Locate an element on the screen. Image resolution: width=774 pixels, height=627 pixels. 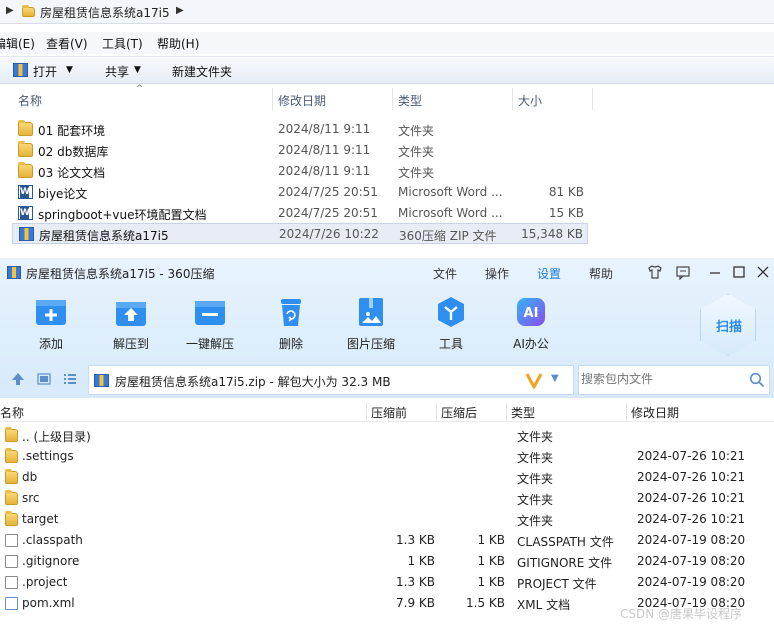
list-item: 01 配套环境 2024/8/11 9:11 文件夹 is located at coordinates (300, 129).